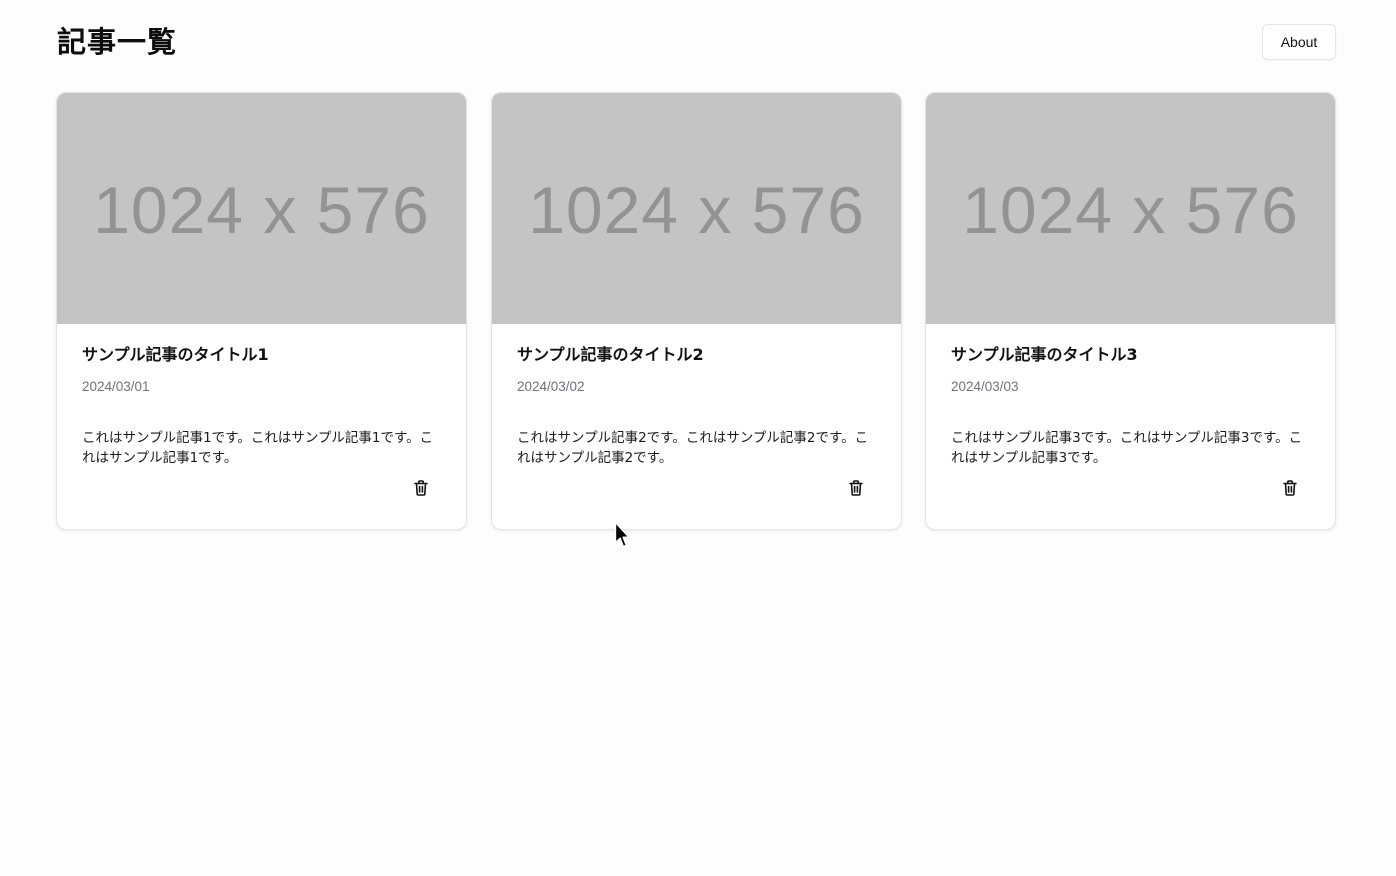 The image size is (1396, 876). Describe the element at coordinates (985, 386) in the screenshot. I see `article-date: 2024/03/03` at that location.